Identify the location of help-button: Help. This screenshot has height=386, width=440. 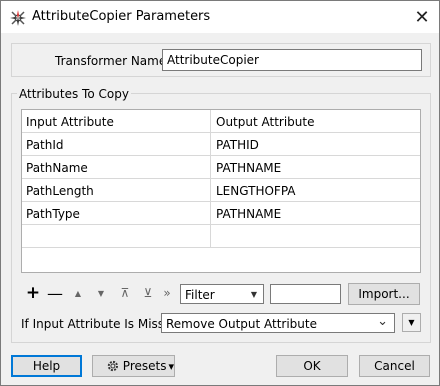
(46, 366).